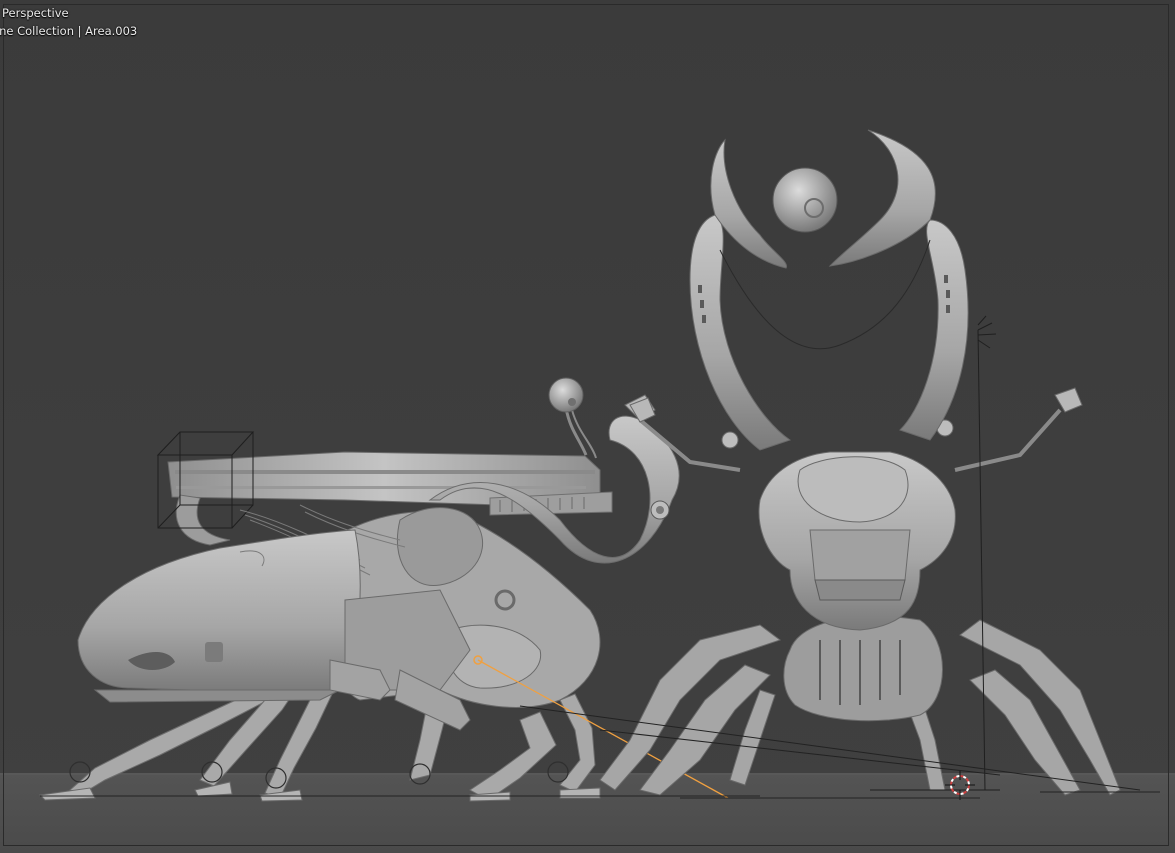 The image size is (1175, 853). I want to click on stag-eye-sphere, so click(805, 200).